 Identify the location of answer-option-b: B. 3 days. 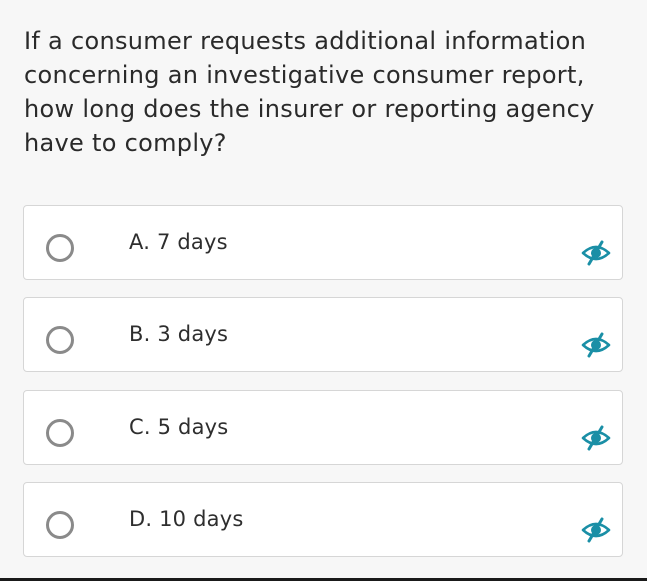
(323, 334).